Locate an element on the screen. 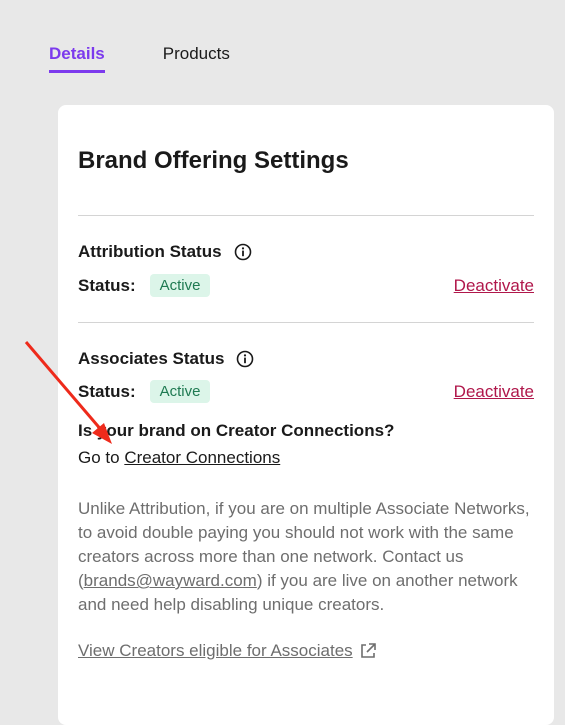 The height and width of the screenshot is (725, 565). associates-status-heading: Associates Status is located at coordinates (166, 359).